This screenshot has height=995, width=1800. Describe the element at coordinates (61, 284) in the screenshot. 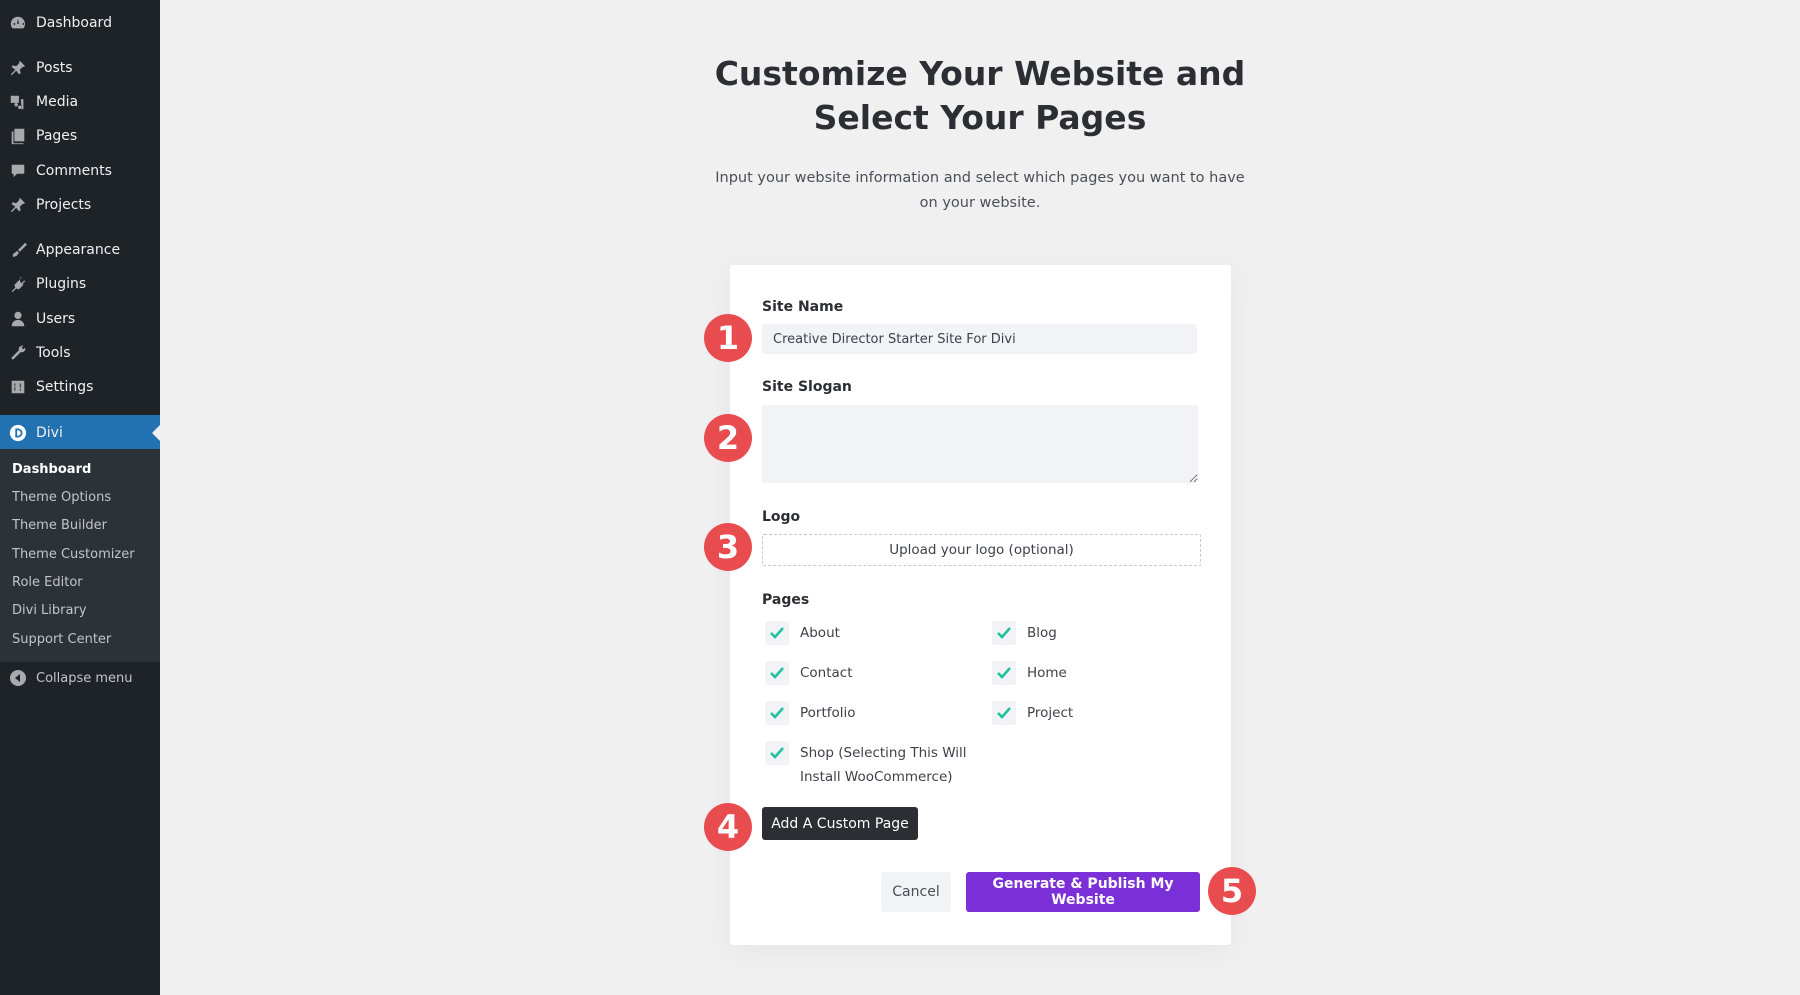

I see `sidebar-item-label: Plugins` at that location.